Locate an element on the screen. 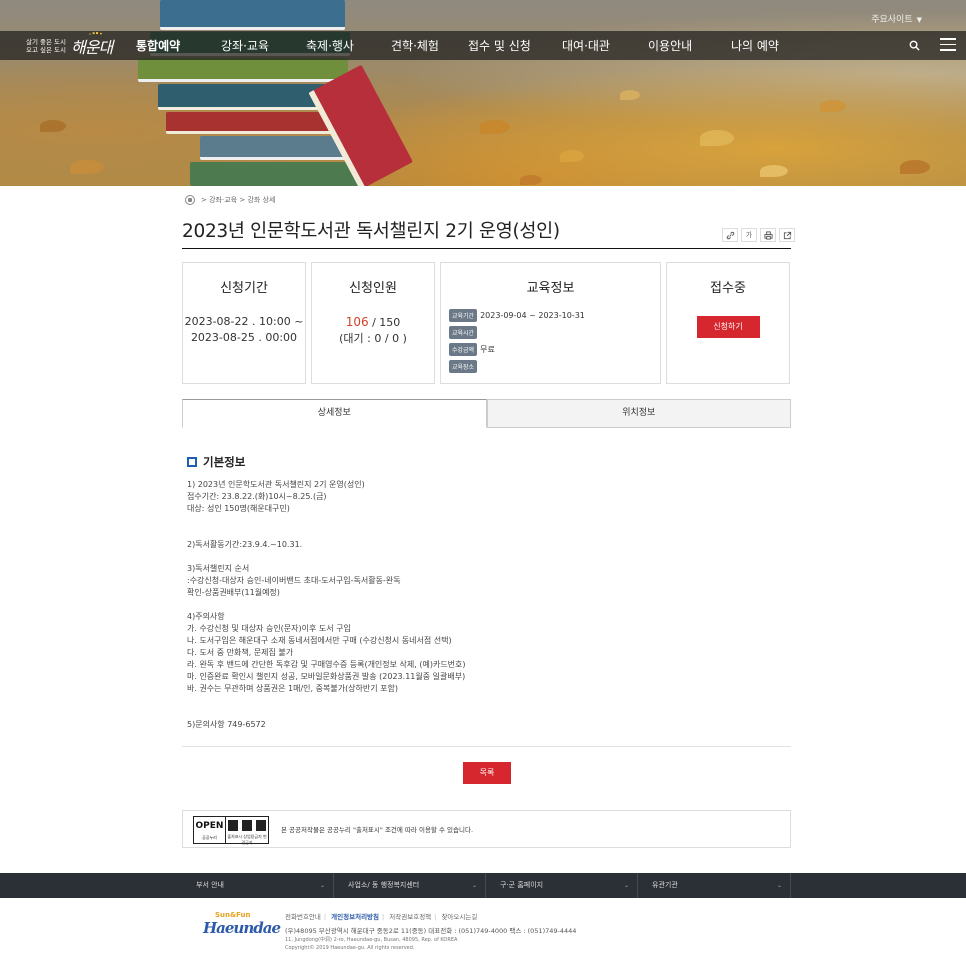 The image size is (966, 972). share-icon is located at coordinates (787, 235).